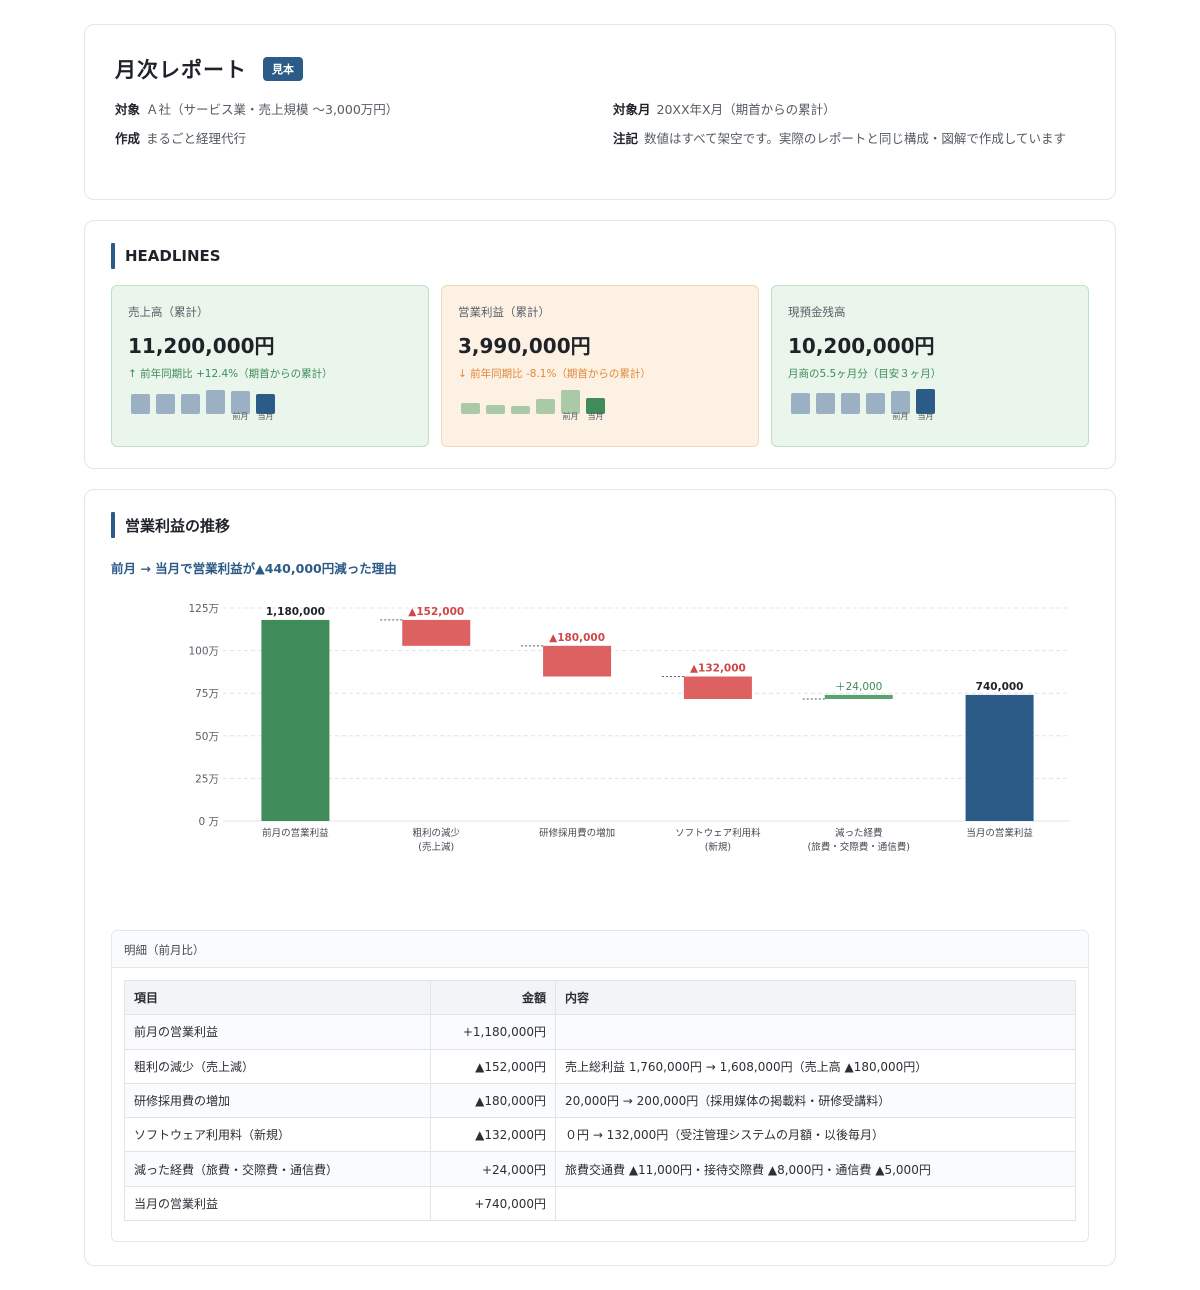  I want to click on table-row: 当月の営業利益 +740,000円, so click(600, 1203).